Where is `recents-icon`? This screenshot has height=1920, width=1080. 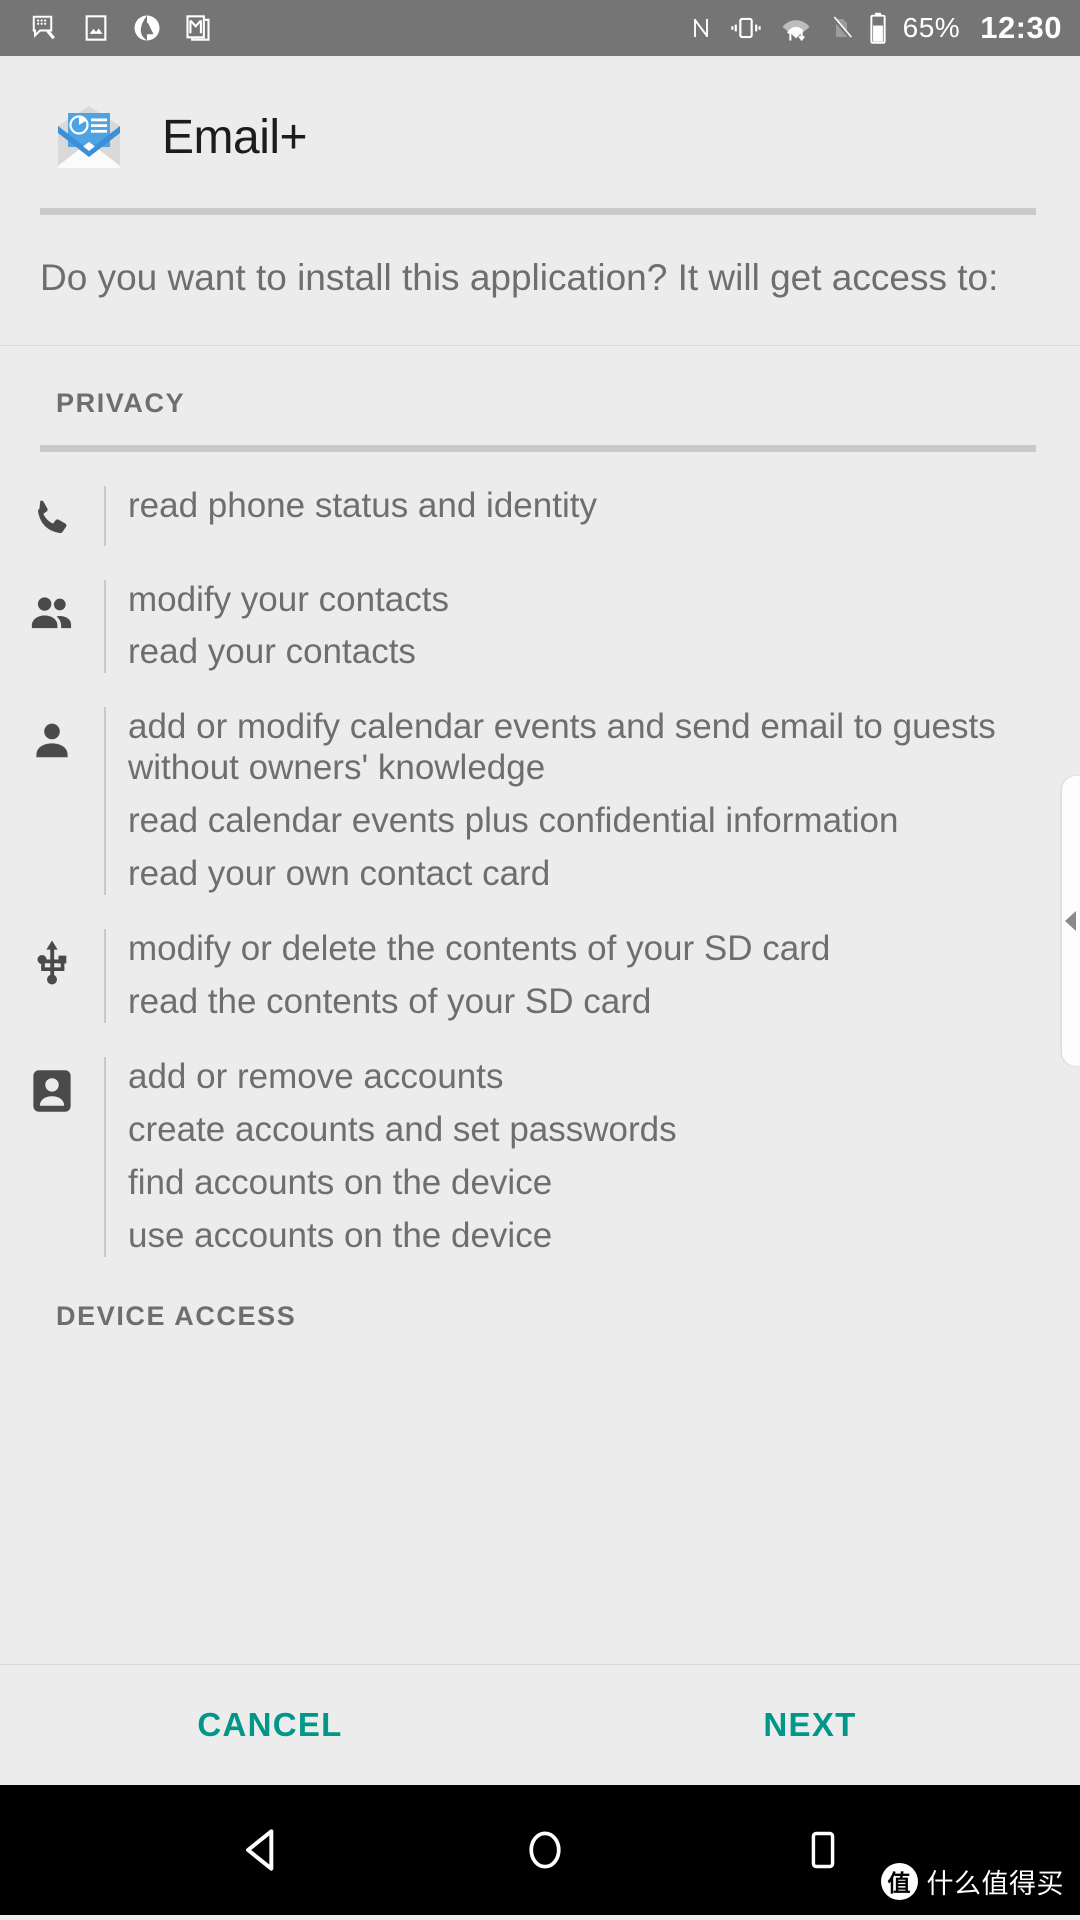 recents-icon is located at coordinates (823, 1850).